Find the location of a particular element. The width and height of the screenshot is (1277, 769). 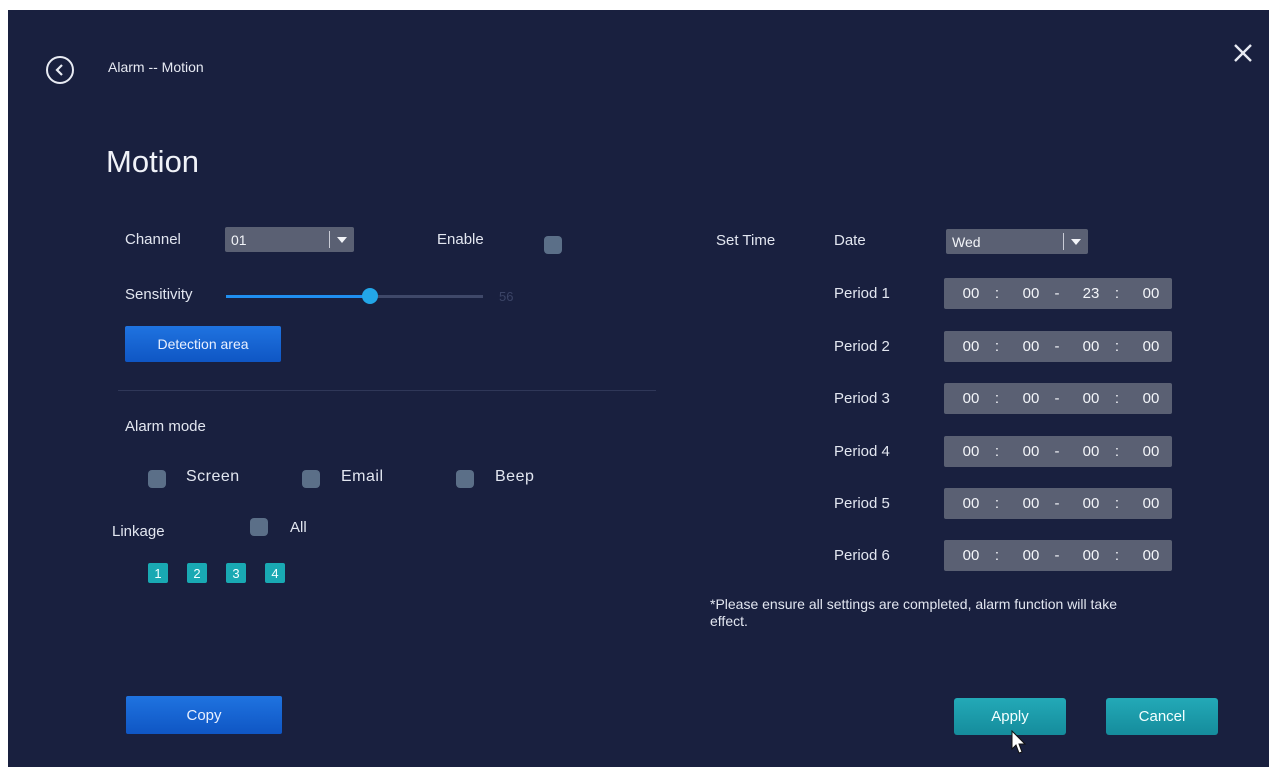

sensitivity-slider-fill is located at coordinates (298, 296).